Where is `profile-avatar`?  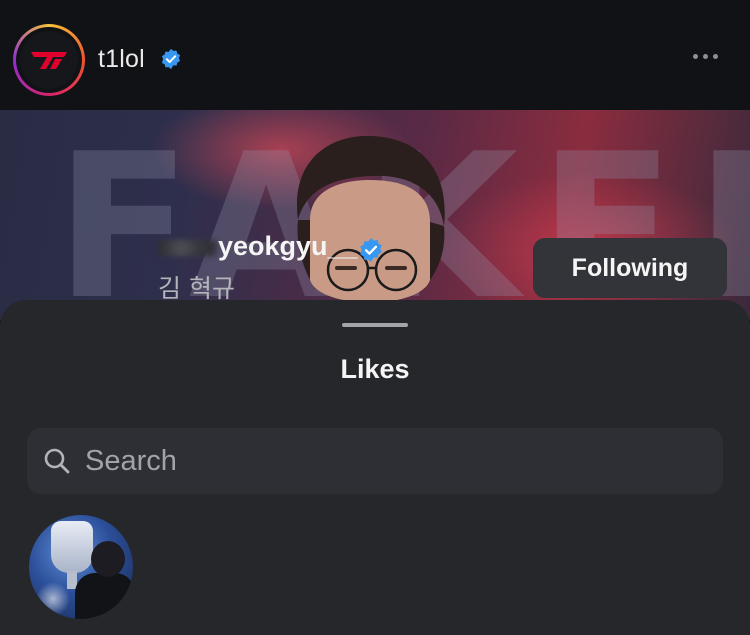
profile-avatar is located at coordinates (49, 60).